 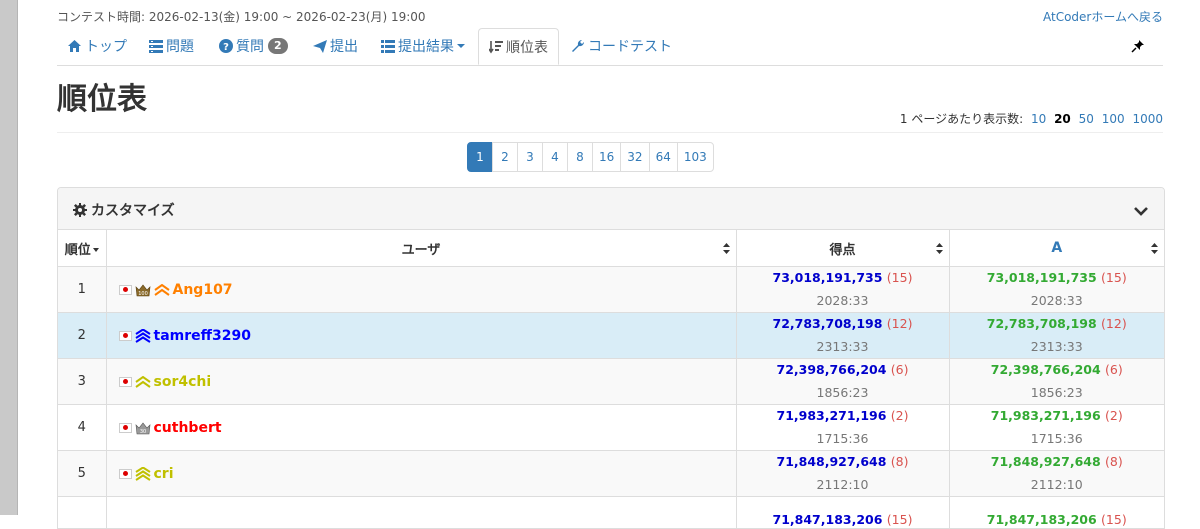 I want to click on penalty: (8), so click(x=1114, y=461).